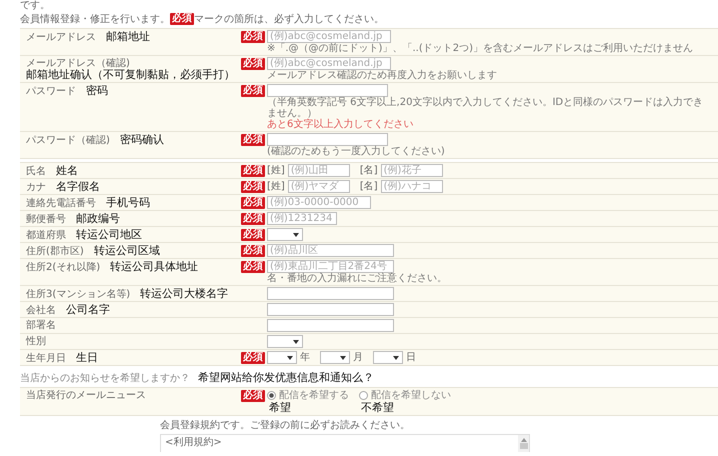 This screenshot has height=456, width=718. What do you see at coordinates (377, 408) in the screenshot?
I see `annotation-text: 不希望` at bounding box center [377, 408].